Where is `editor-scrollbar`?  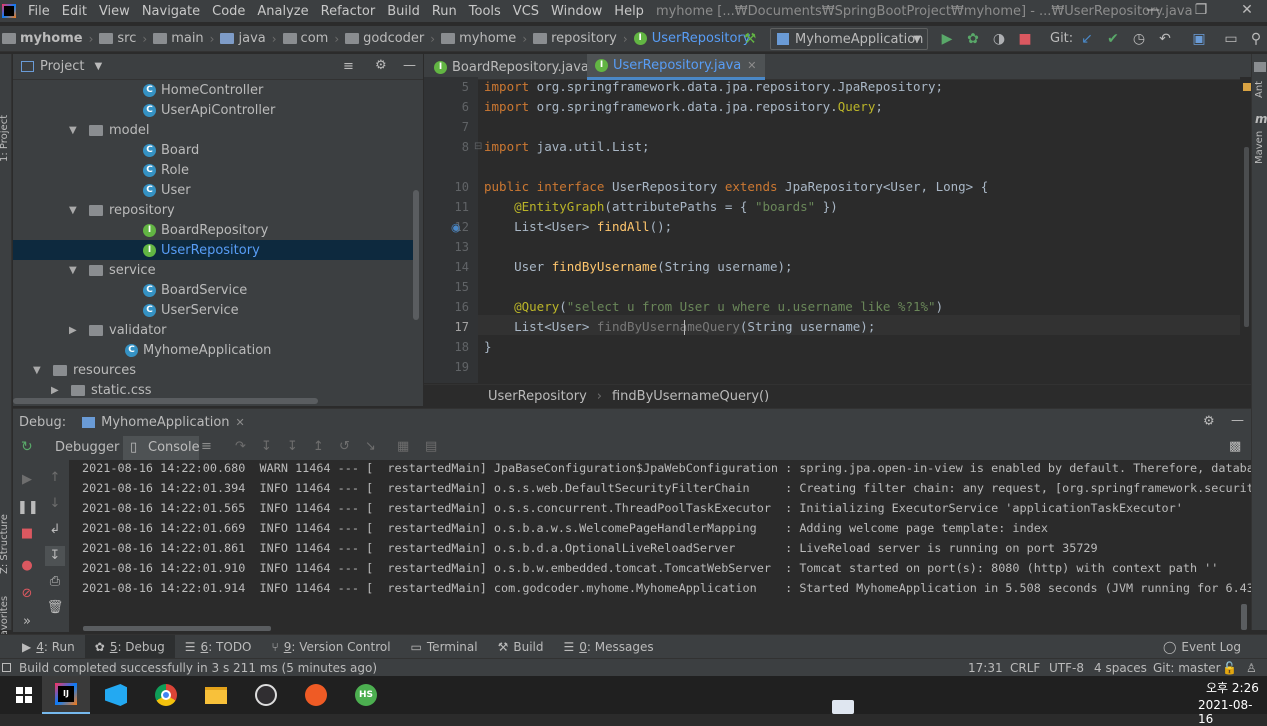 editor-scrollbar is located at coordinates (1245, 230).